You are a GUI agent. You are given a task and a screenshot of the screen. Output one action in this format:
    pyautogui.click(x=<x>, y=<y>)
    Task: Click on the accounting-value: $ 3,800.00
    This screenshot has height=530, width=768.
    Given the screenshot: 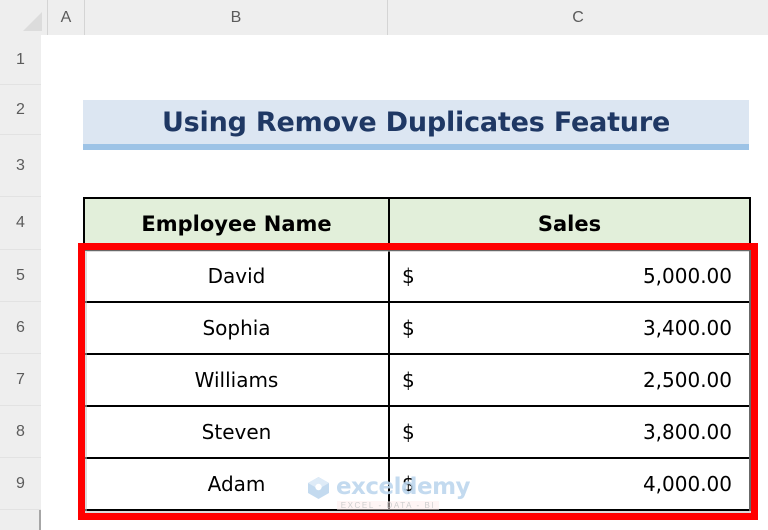 What is the action you would take?
    pyautogui.click(x=569, y=432)
    